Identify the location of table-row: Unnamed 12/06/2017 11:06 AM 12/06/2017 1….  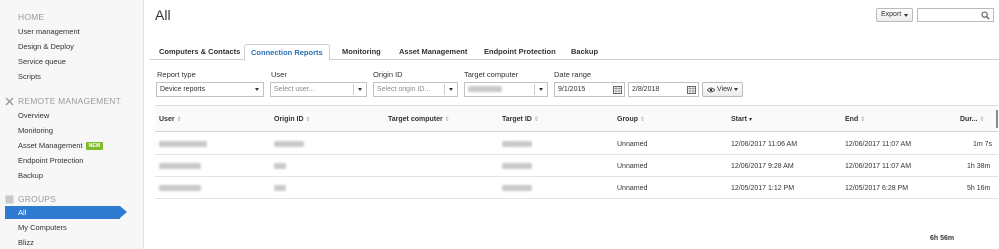
(576, 144).